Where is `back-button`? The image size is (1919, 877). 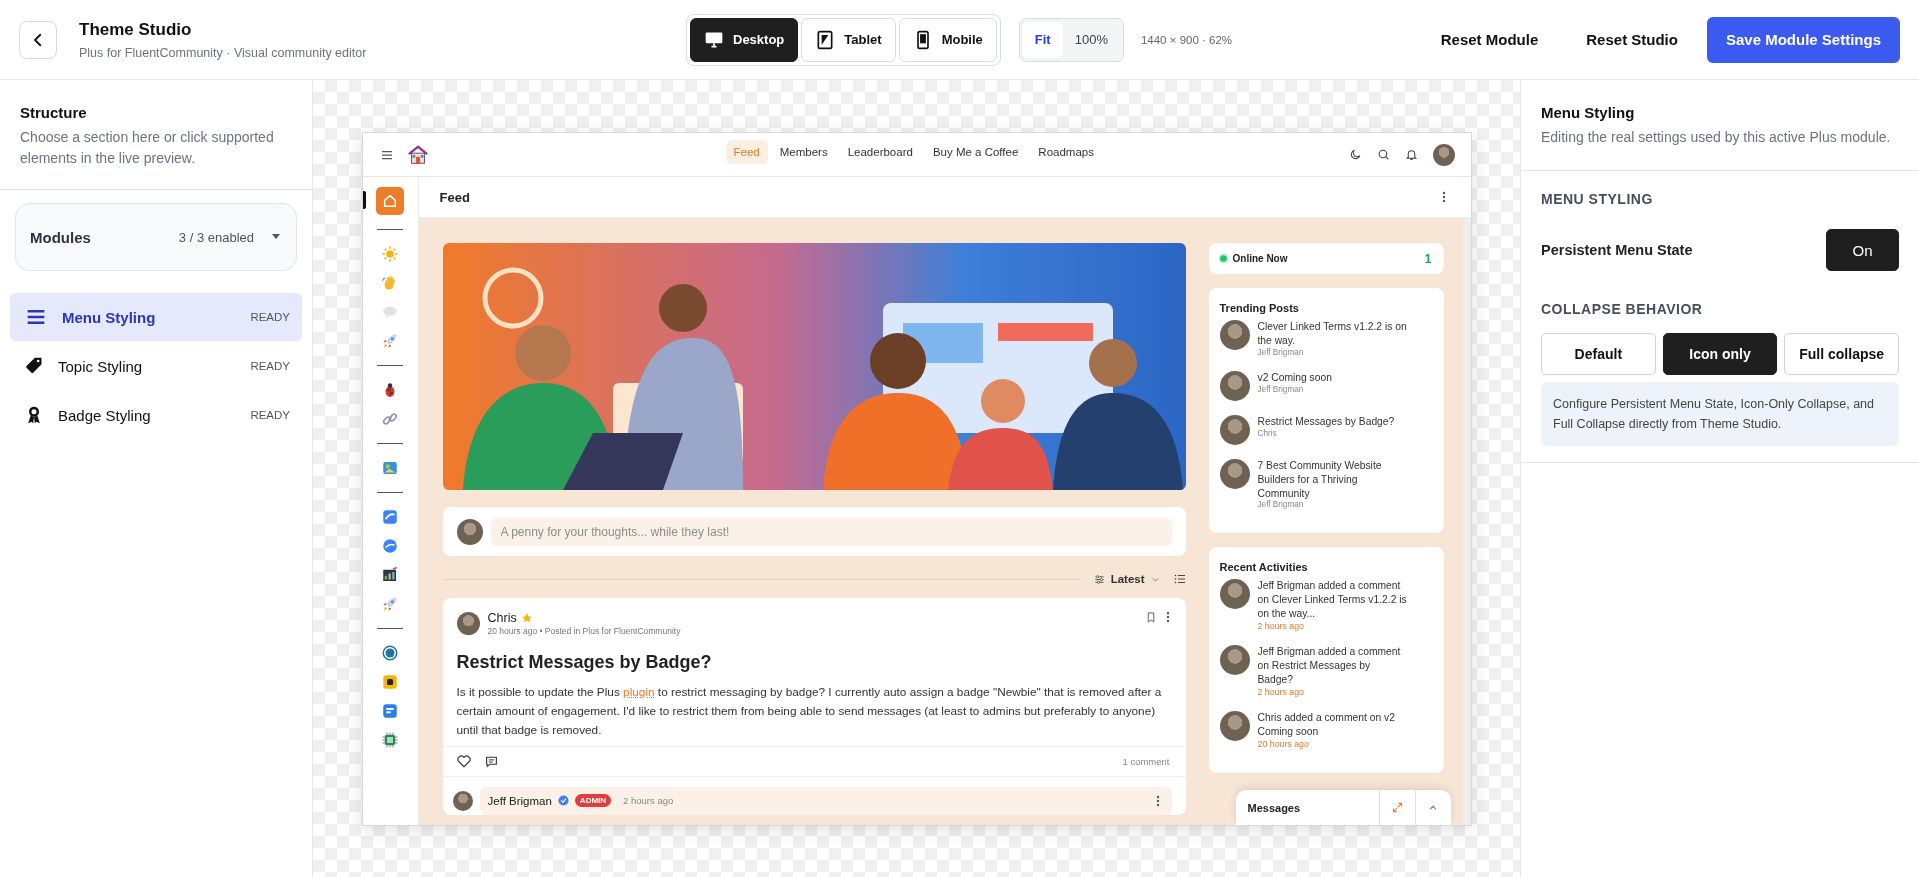
back-button is located at coordinates (38, 39).